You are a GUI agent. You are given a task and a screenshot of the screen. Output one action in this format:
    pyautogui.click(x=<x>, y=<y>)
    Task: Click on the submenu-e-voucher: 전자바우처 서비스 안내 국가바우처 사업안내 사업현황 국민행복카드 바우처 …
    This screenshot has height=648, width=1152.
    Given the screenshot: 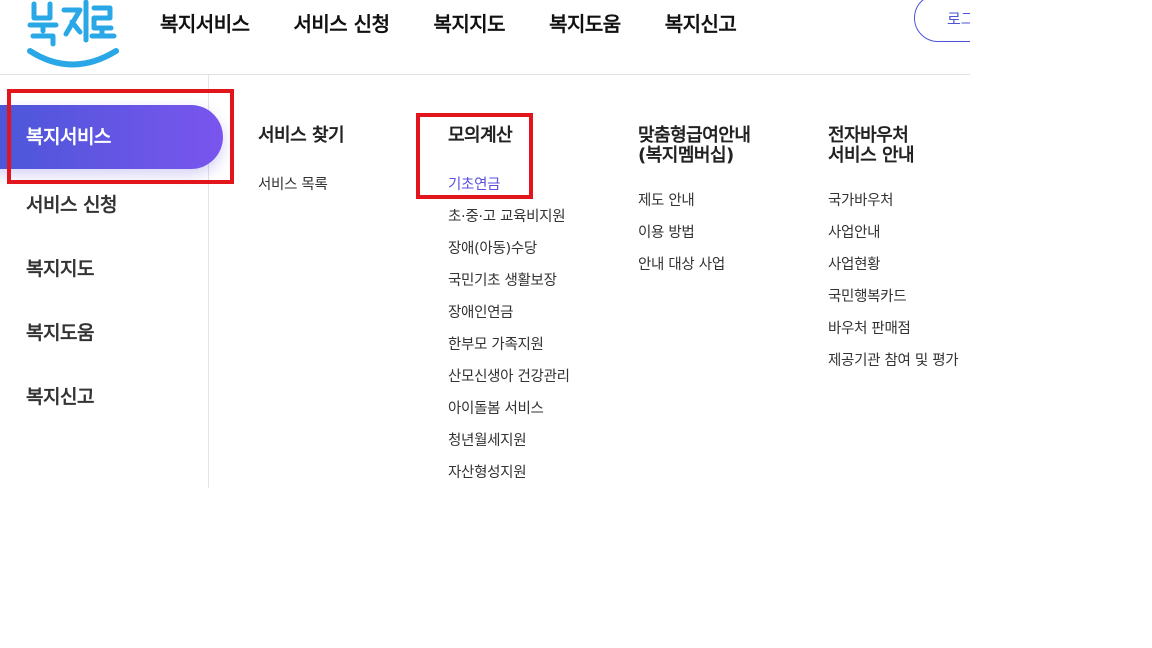 What is the action you would take?
    pyautogui.click(x=893, y=251)
    